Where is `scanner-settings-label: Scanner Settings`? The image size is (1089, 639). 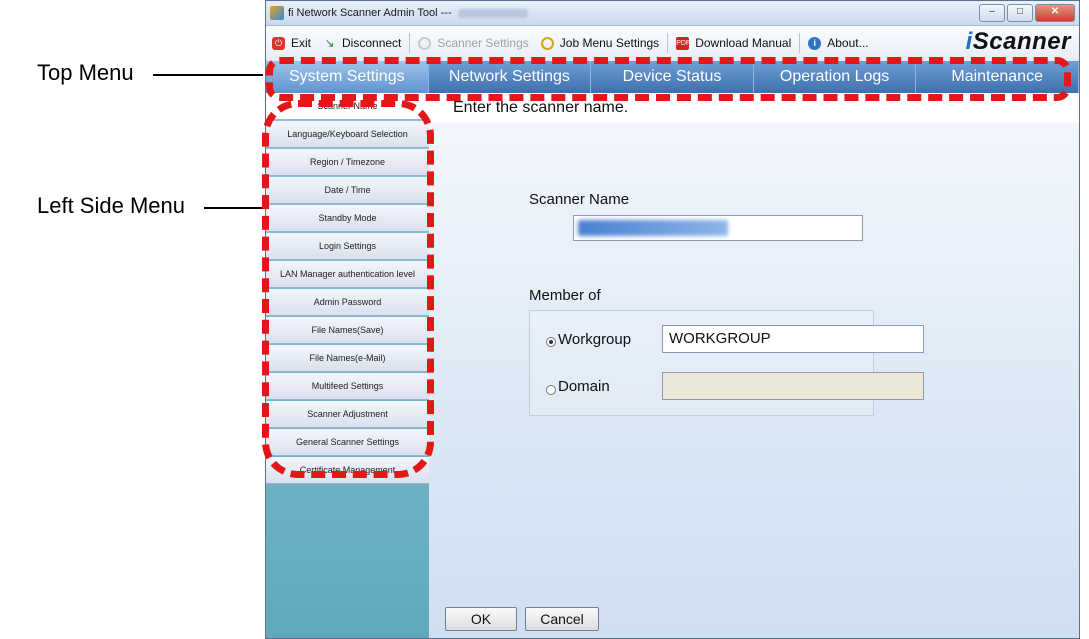 scanner-settings-label: Scanner Settings is located at coordinates (483, 43).